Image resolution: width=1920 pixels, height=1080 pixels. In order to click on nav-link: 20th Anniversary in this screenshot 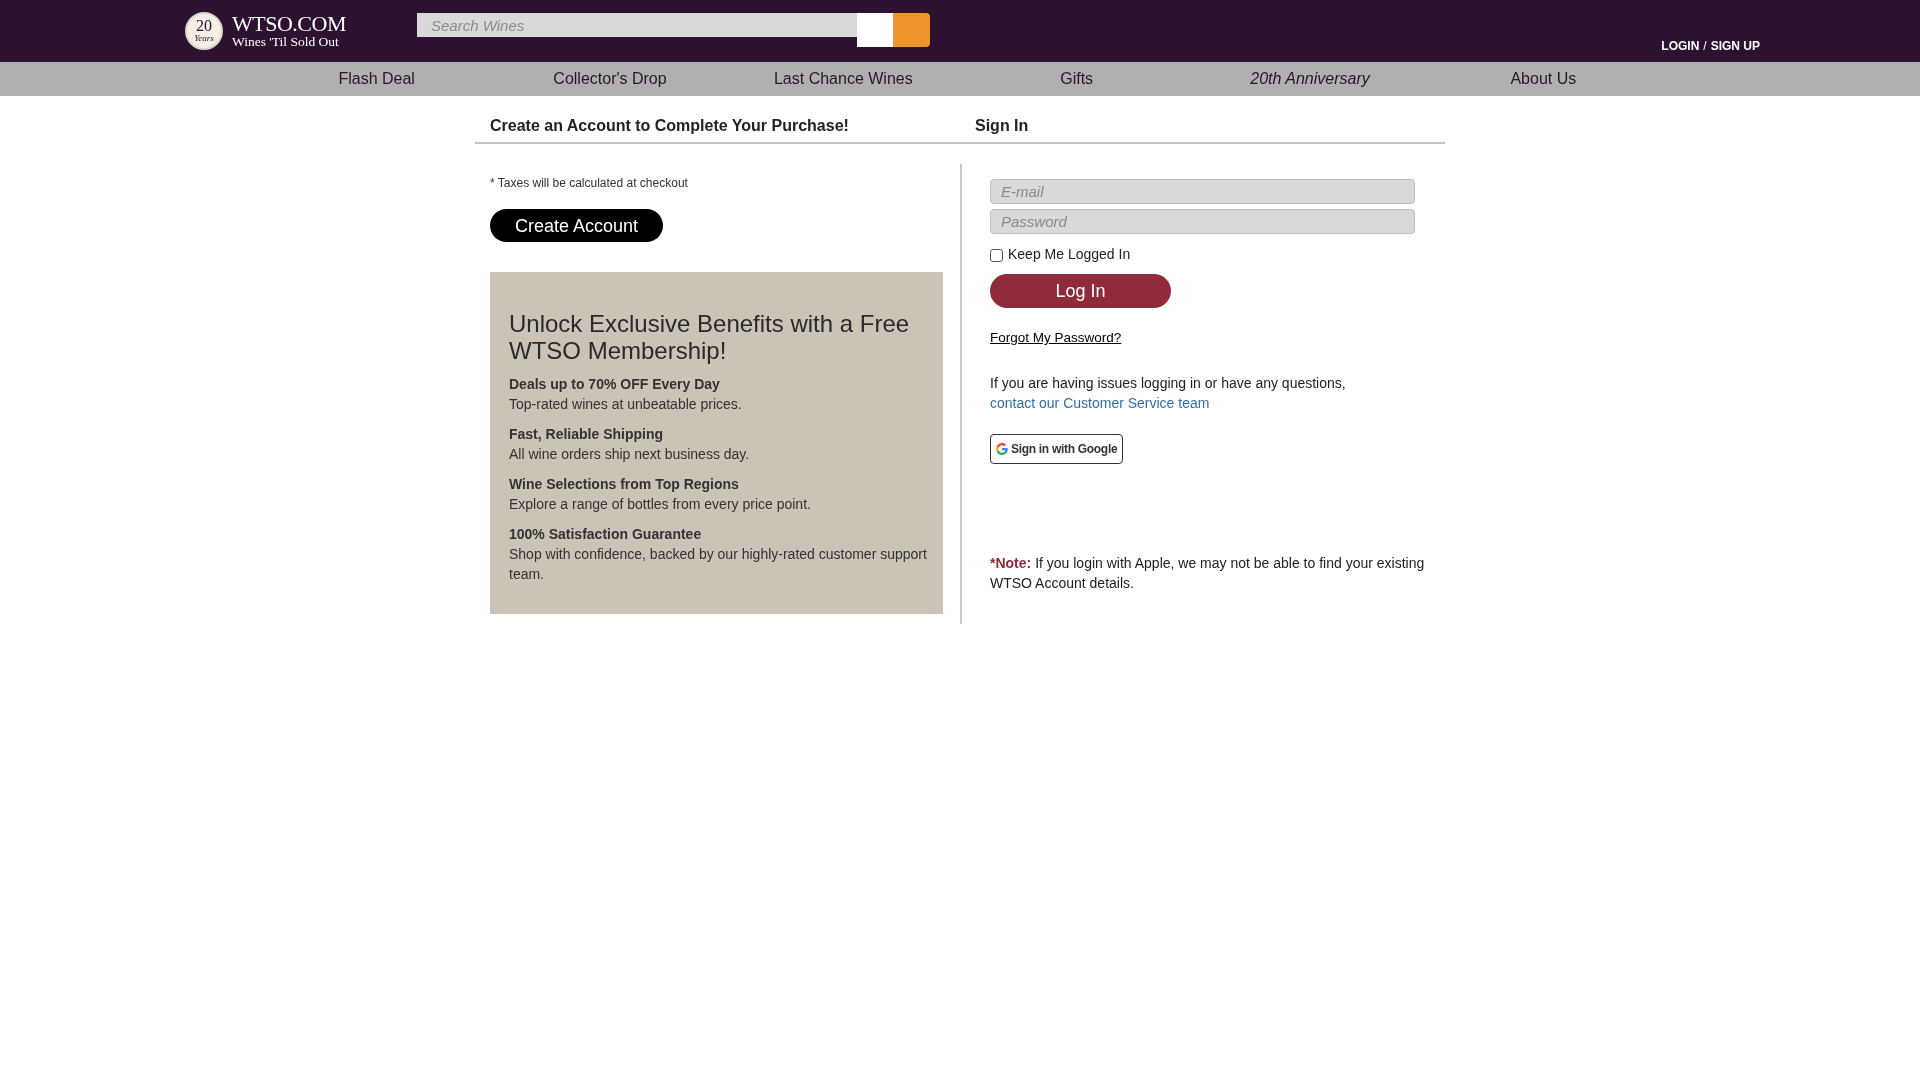, I will do `click(1310, 79)`.